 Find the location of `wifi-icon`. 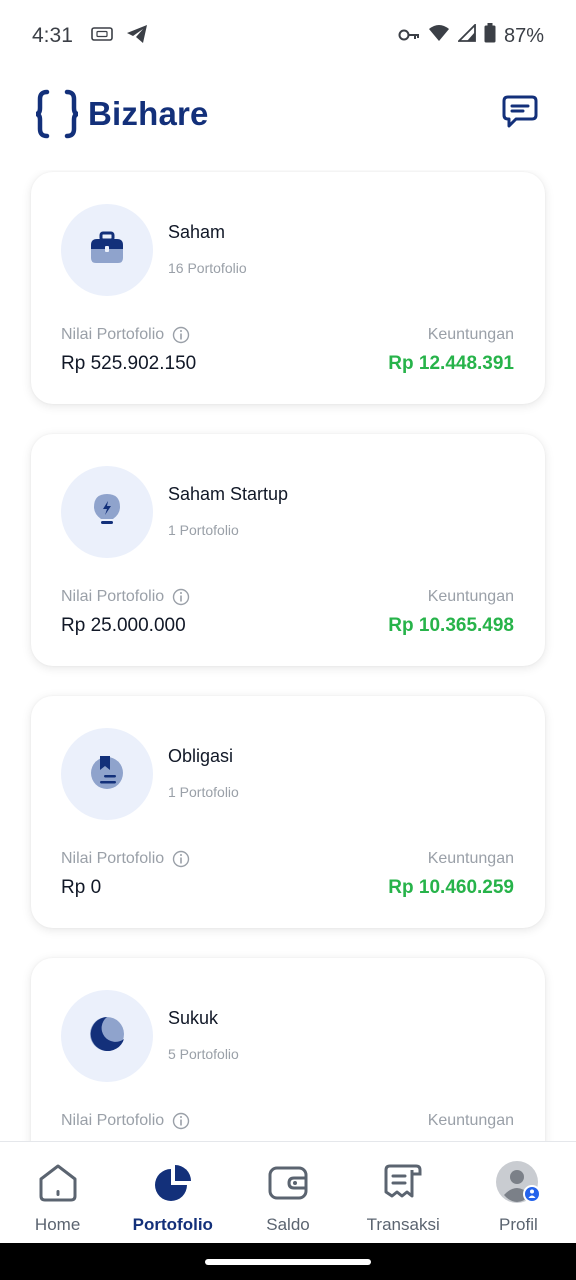

wifi-icon is located at coordinates (439, 36).